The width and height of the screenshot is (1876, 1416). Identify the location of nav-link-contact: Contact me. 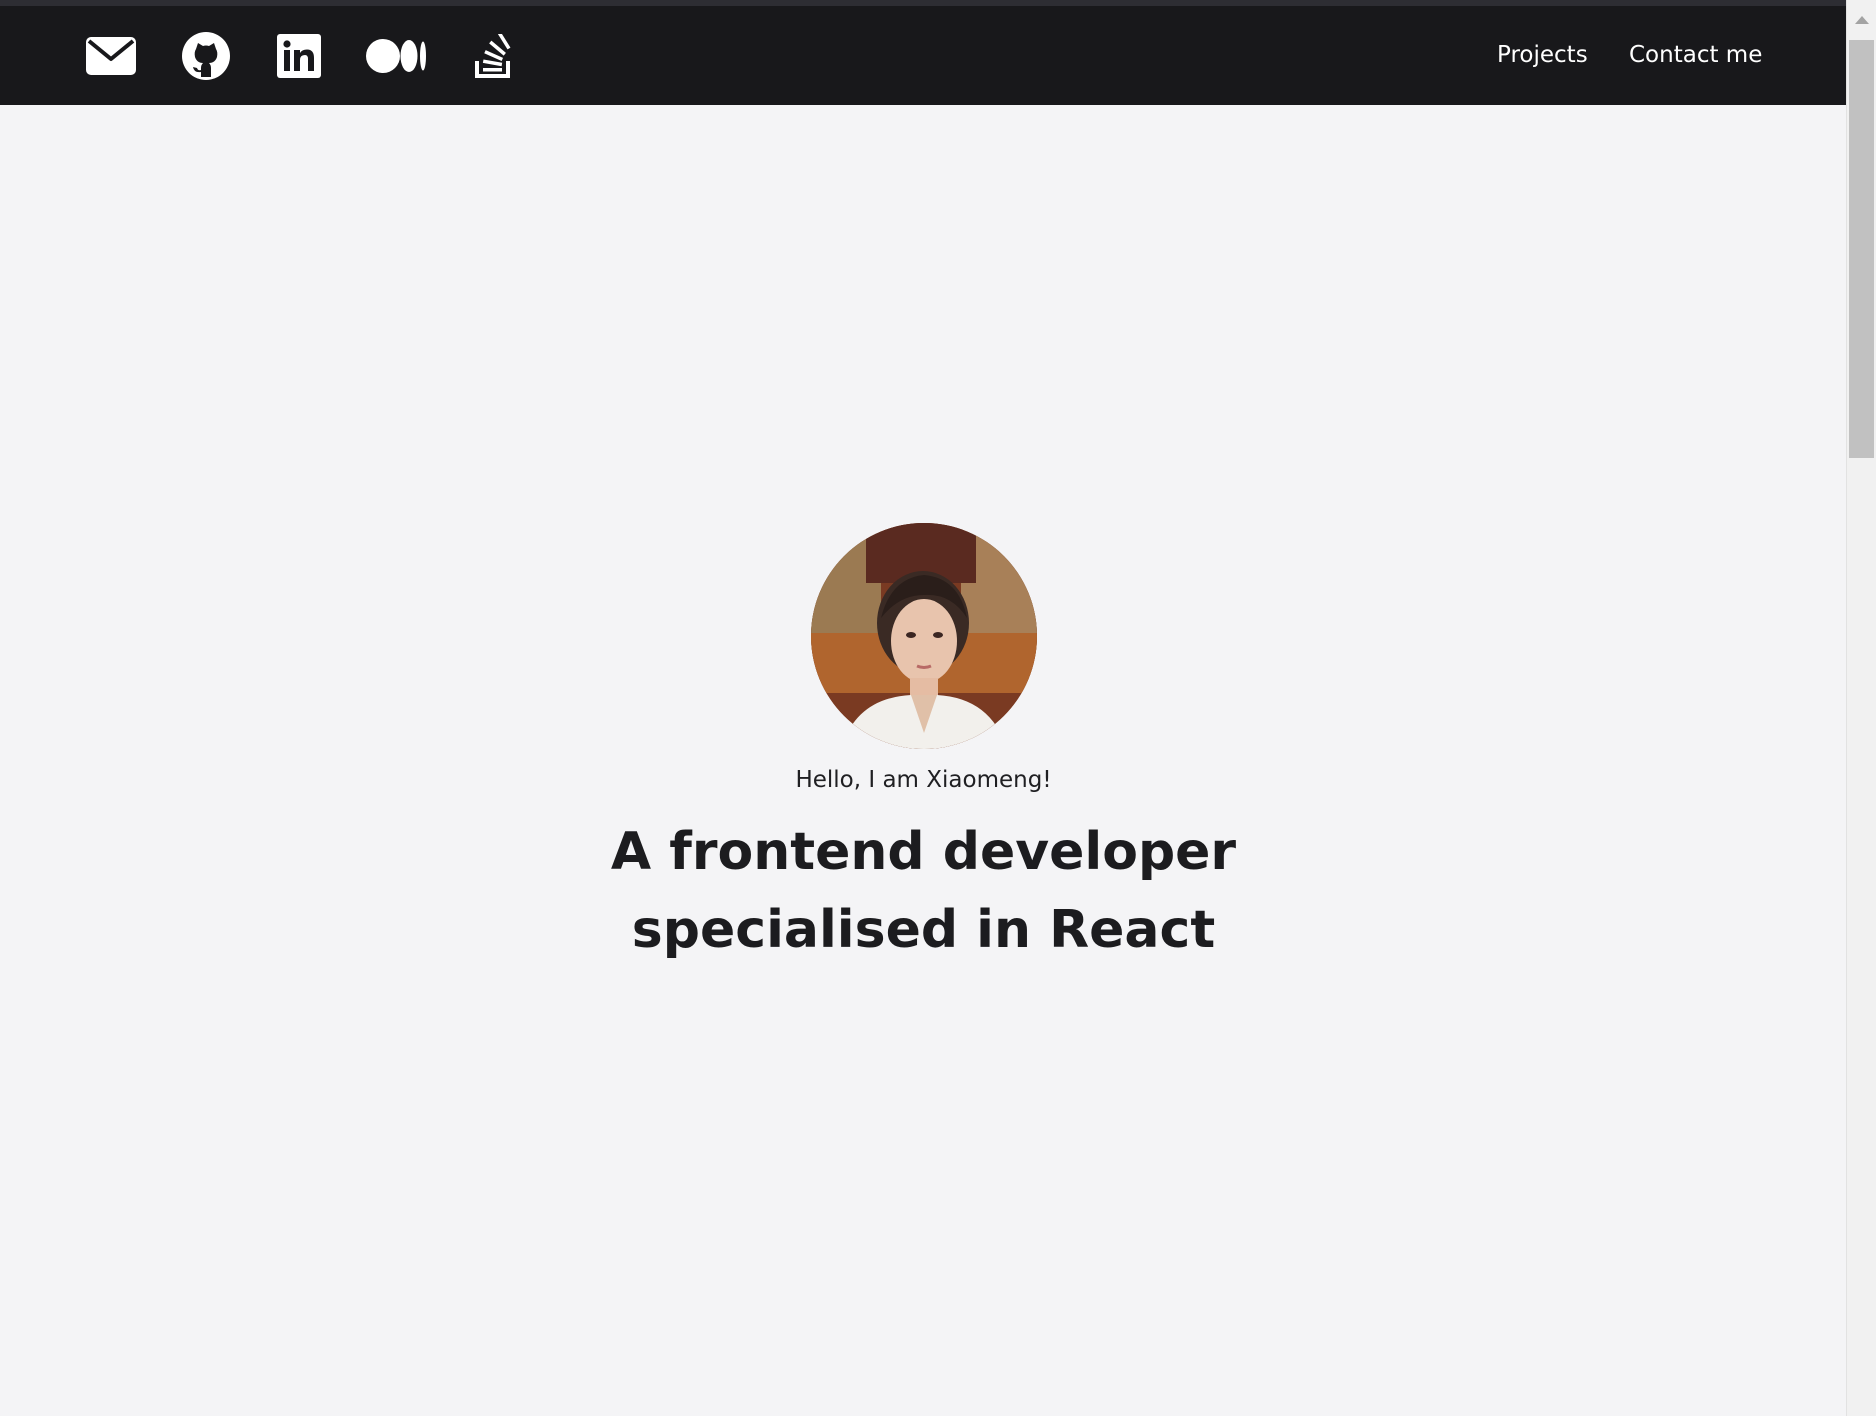
(1695, 55).